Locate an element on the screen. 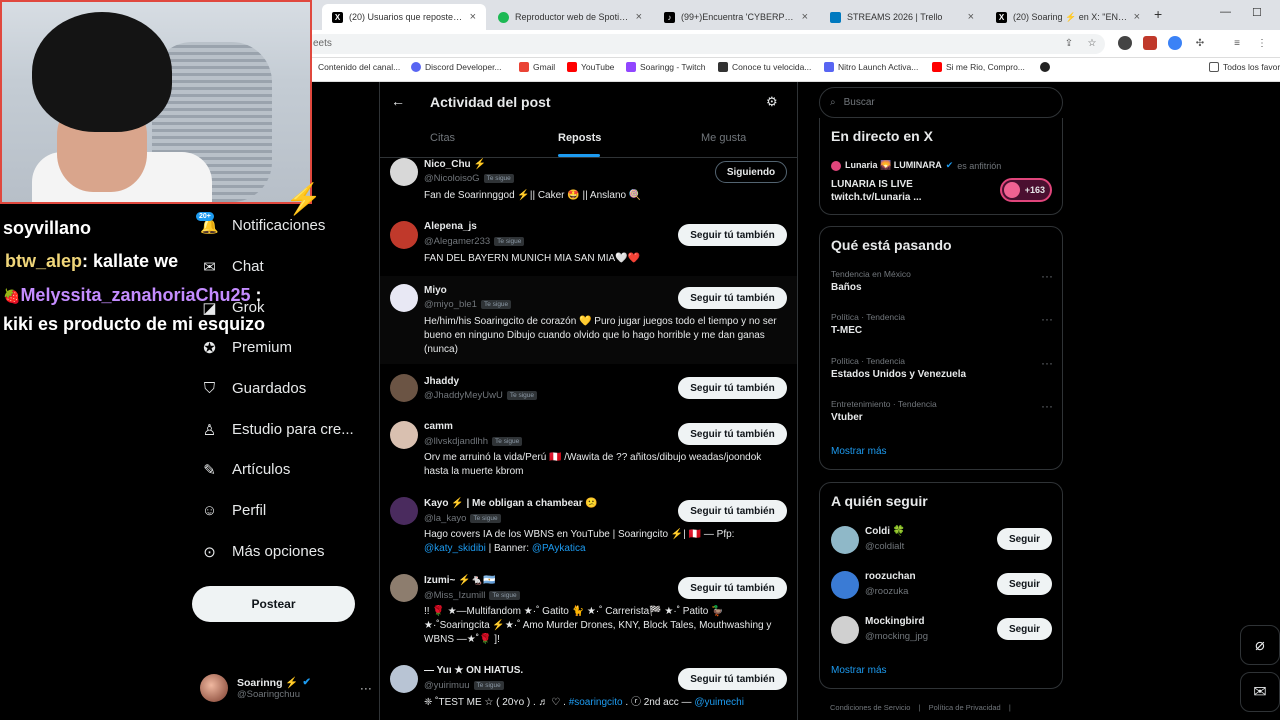  listeners-pill: +163 is located at coordinates (1026, 190).